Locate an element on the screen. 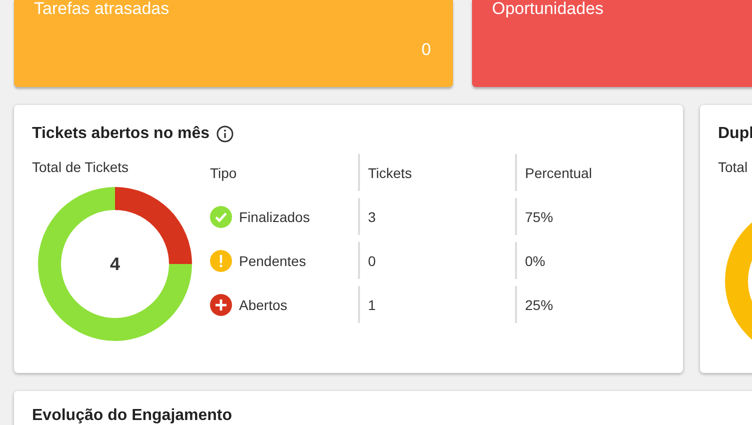  donut-label: Total is located at coordinates (733, 167).